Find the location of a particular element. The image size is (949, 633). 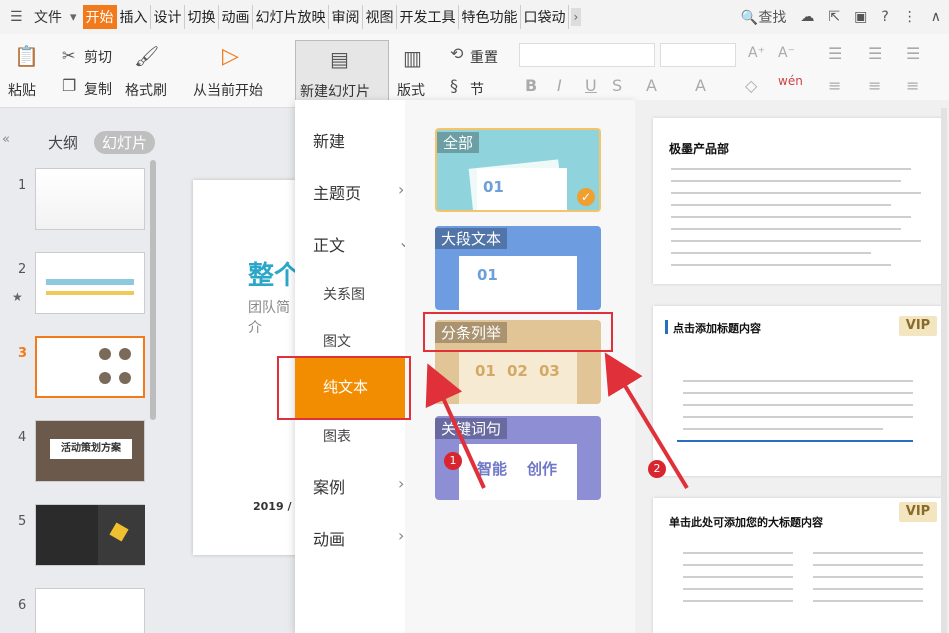

annotation-badge-2: 2 is located at coordinates (657, 469).